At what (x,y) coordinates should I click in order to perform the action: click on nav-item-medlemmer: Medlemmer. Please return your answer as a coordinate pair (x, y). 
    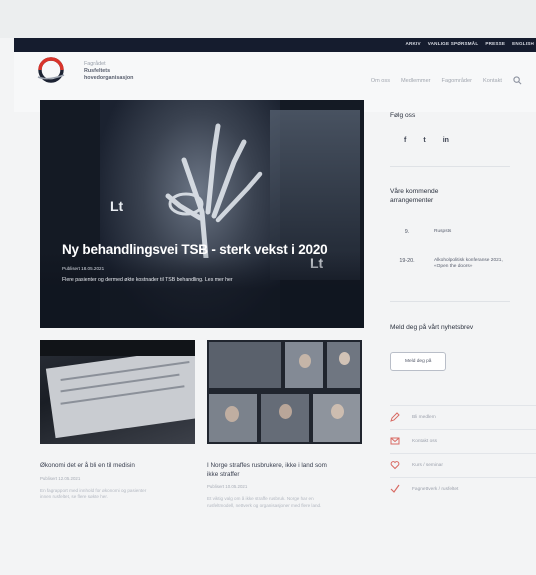
    Looking at the image, I should click on (416, 81).